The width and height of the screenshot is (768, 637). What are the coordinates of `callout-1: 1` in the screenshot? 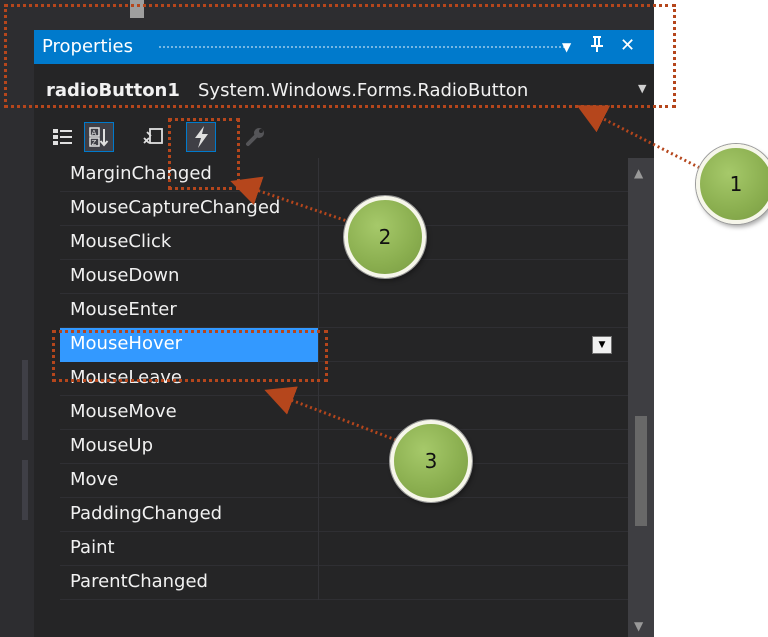 It's located at (732, 184).